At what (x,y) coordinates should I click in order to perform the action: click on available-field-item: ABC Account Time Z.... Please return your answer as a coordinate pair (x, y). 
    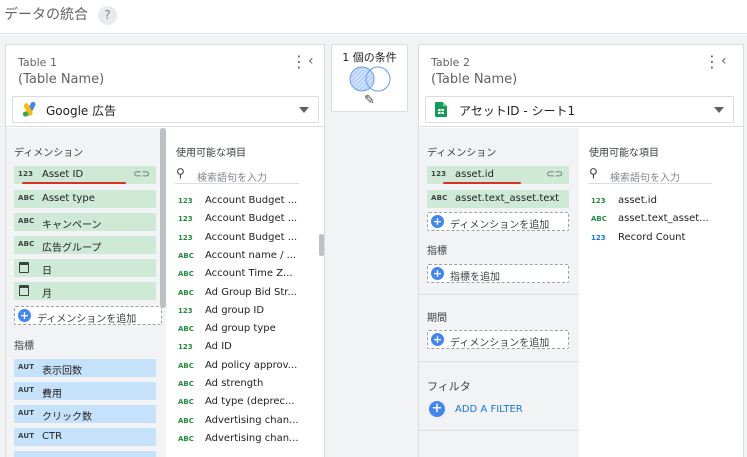
    Looking at the image, I should click on (247, 275).